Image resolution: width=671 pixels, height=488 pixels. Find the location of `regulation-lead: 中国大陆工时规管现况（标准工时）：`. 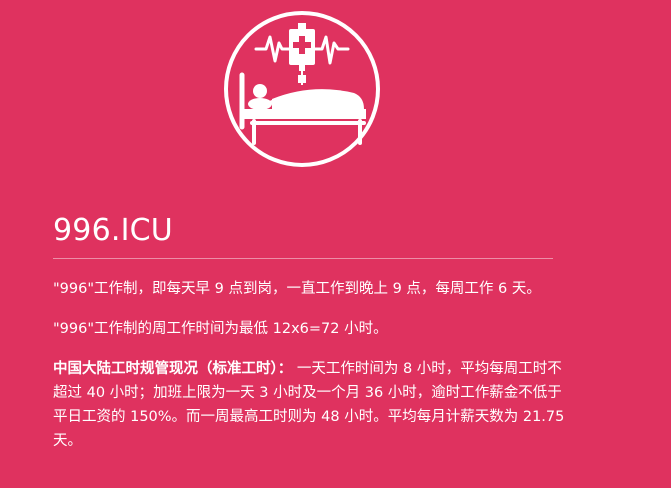

regulation-lead: 中国大陆工时规管现况（标准工时）： is located at coordinates (173, 369).